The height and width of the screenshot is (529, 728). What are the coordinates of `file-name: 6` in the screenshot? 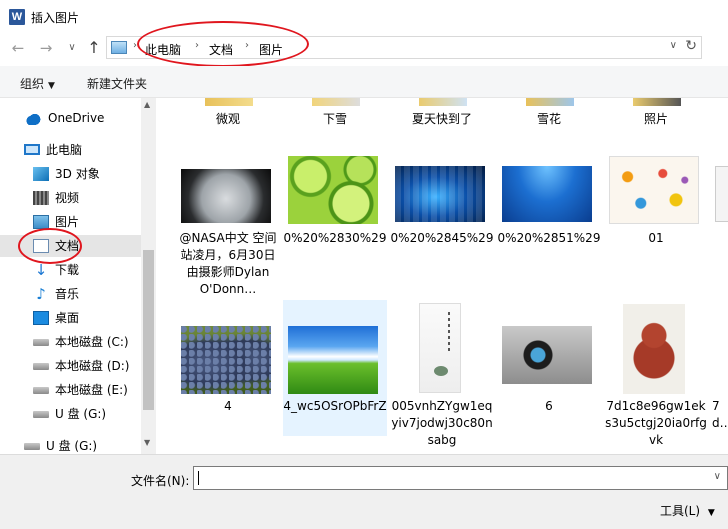 It's located at (549, 406).